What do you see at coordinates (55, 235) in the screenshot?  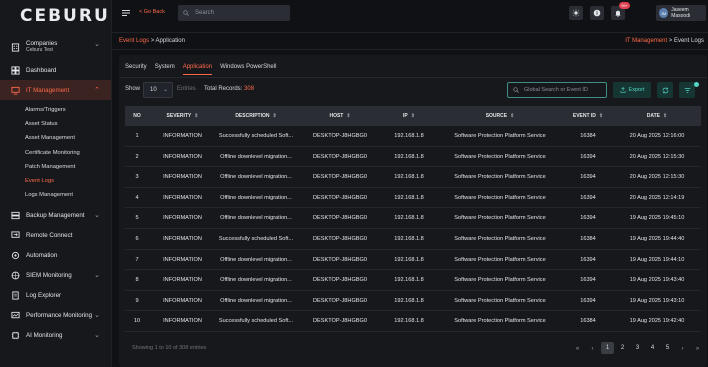 I see `sidebar-item-remote-connect: Remote Connect` at bounding box center [55, 235].